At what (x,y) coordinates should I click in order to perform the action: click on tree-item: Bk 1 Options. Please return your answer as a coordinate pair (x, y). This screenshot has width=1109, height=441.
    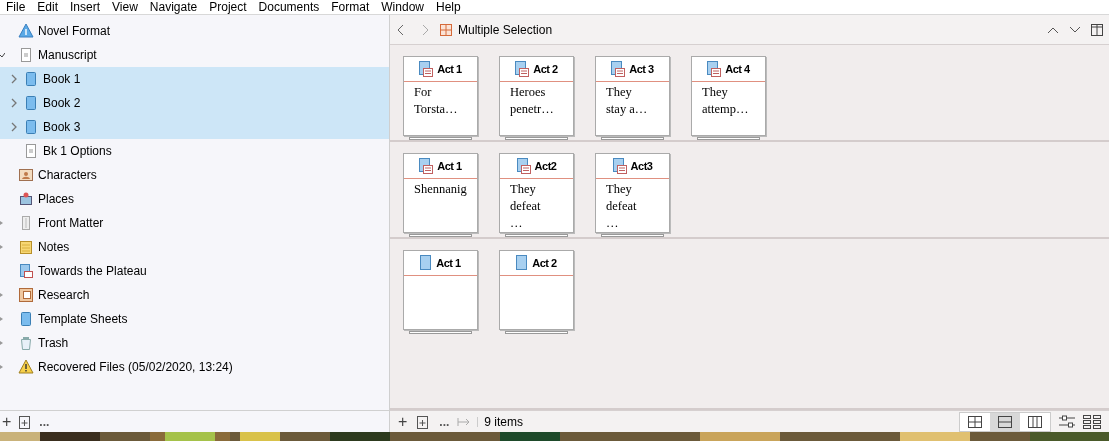
    Looking at the image, I should click on (194, 151).